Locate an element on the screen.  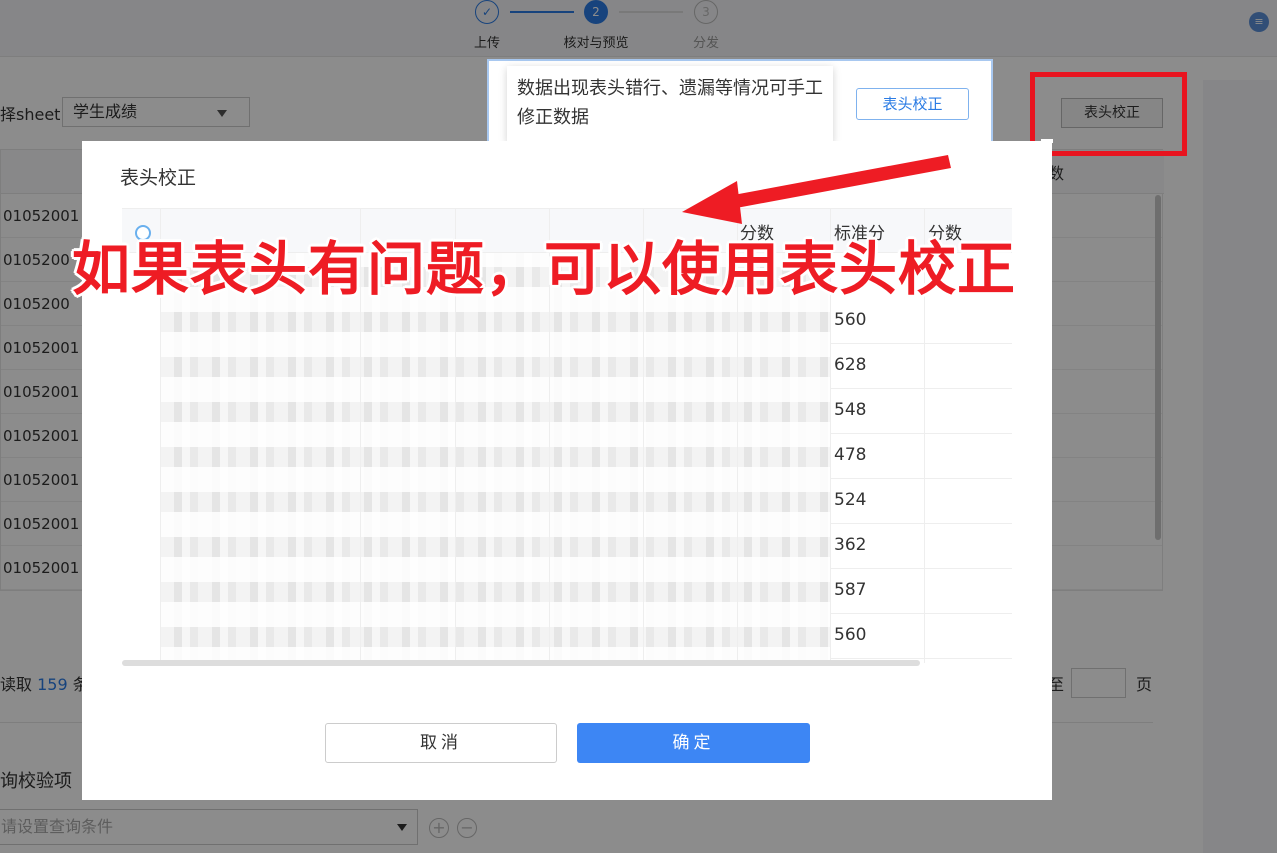
annotation-arrow is located at coordinates (816, 189).